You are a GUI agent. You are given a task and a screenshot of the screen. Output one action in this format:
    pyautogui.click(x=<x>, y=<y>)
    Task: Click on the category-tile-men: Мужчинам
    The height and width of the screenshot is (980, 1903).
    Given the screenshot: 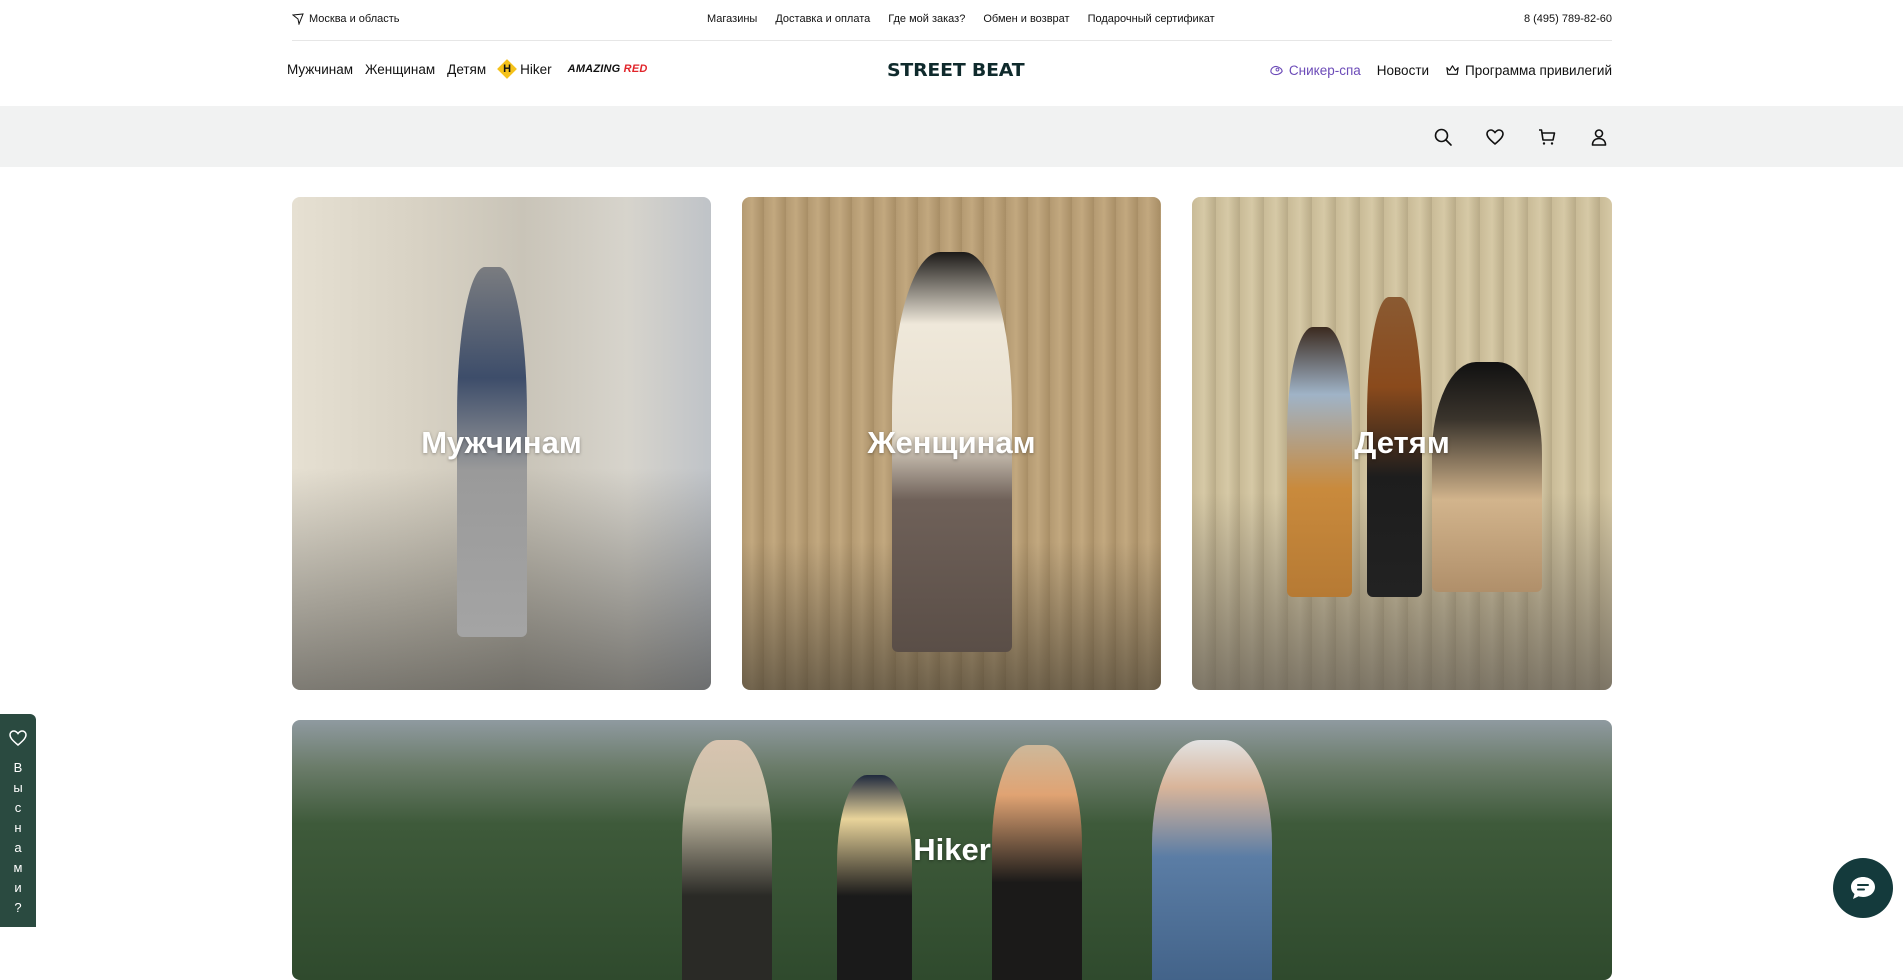 What is the action you would take?
    pyautogui.click(x=501, y=443)
    